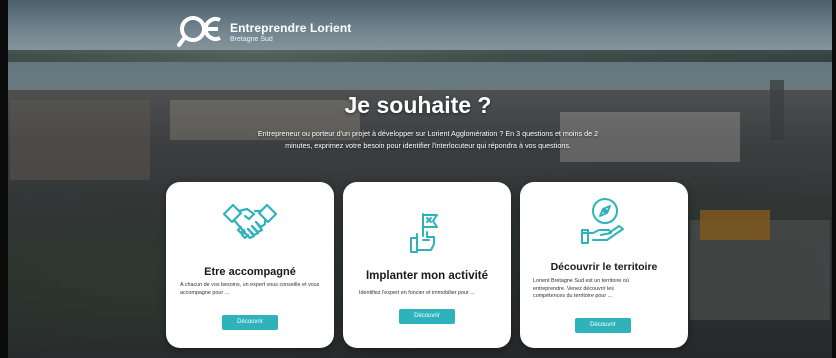  I want to click on logo-icon, so click(199, 31).